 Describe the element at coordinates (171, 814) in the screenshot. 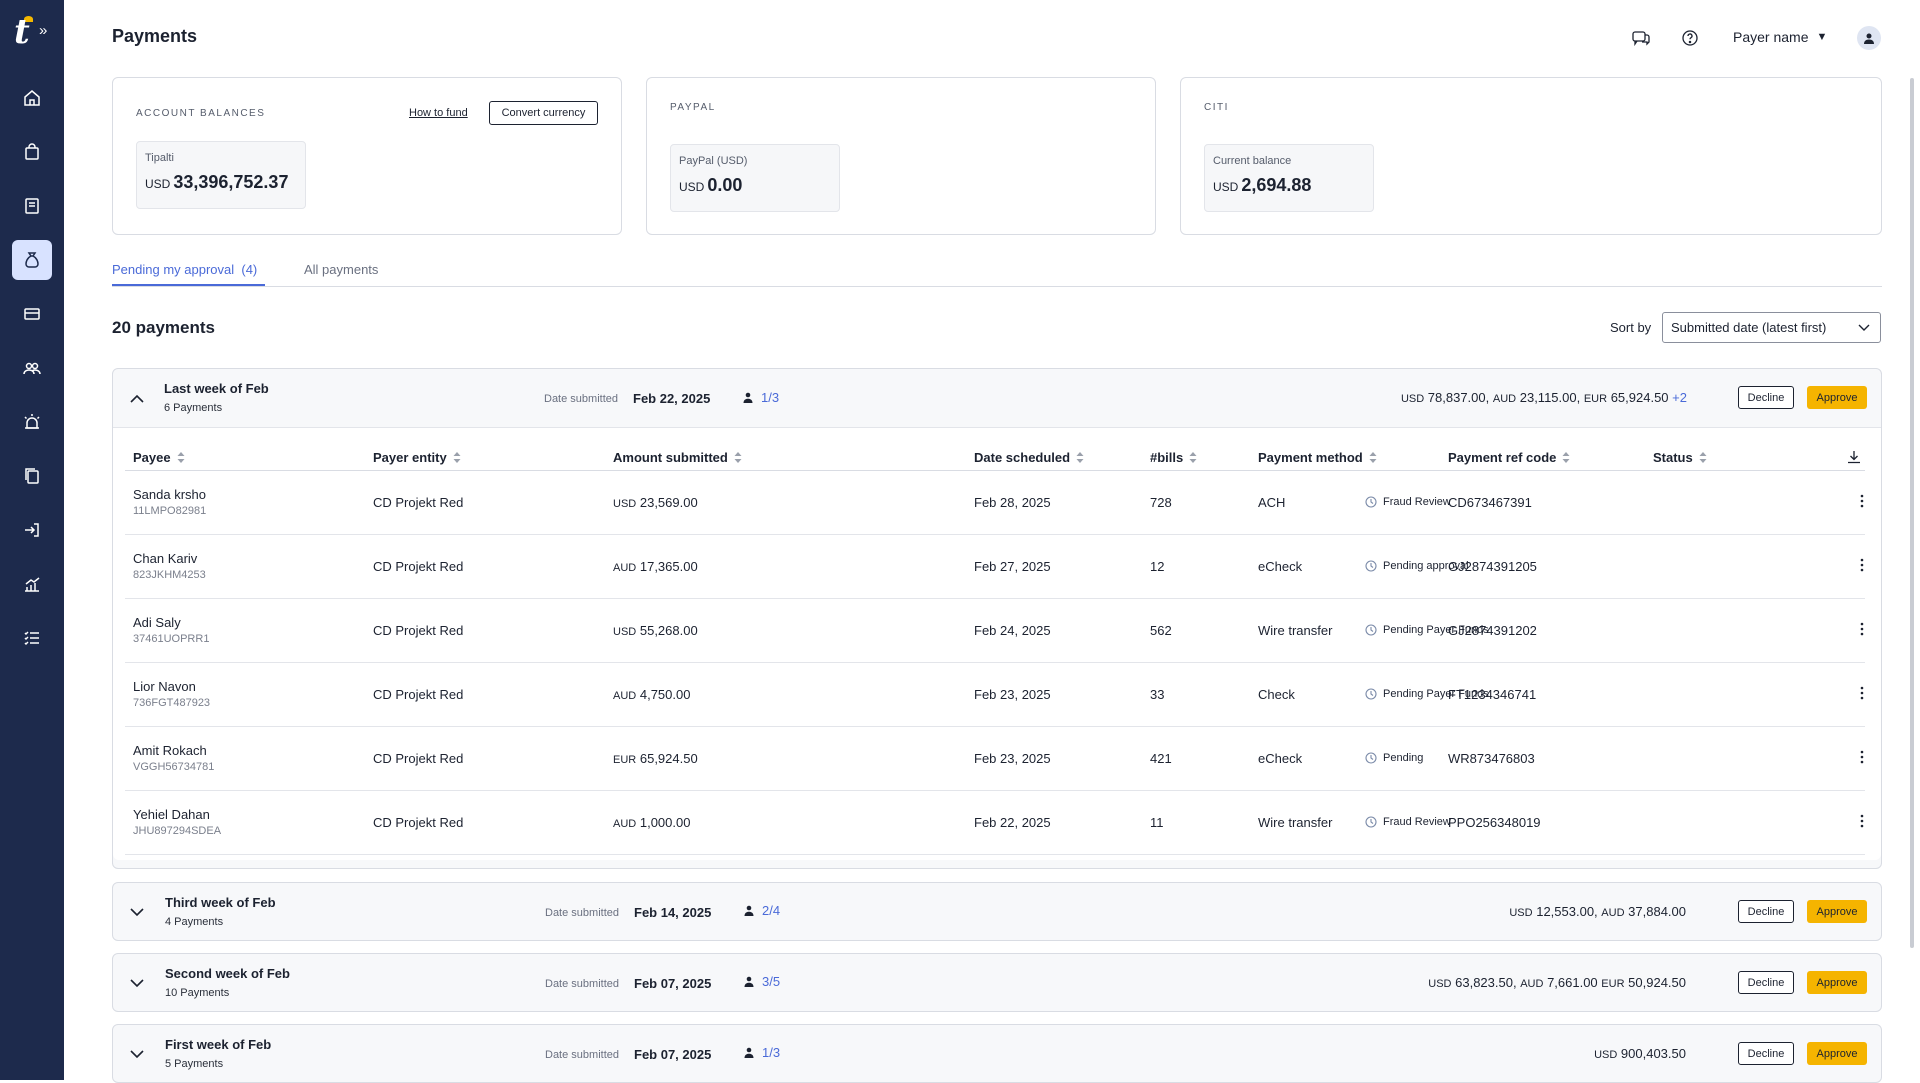

I see `payee-name: Yehiel Dahan` at that location.